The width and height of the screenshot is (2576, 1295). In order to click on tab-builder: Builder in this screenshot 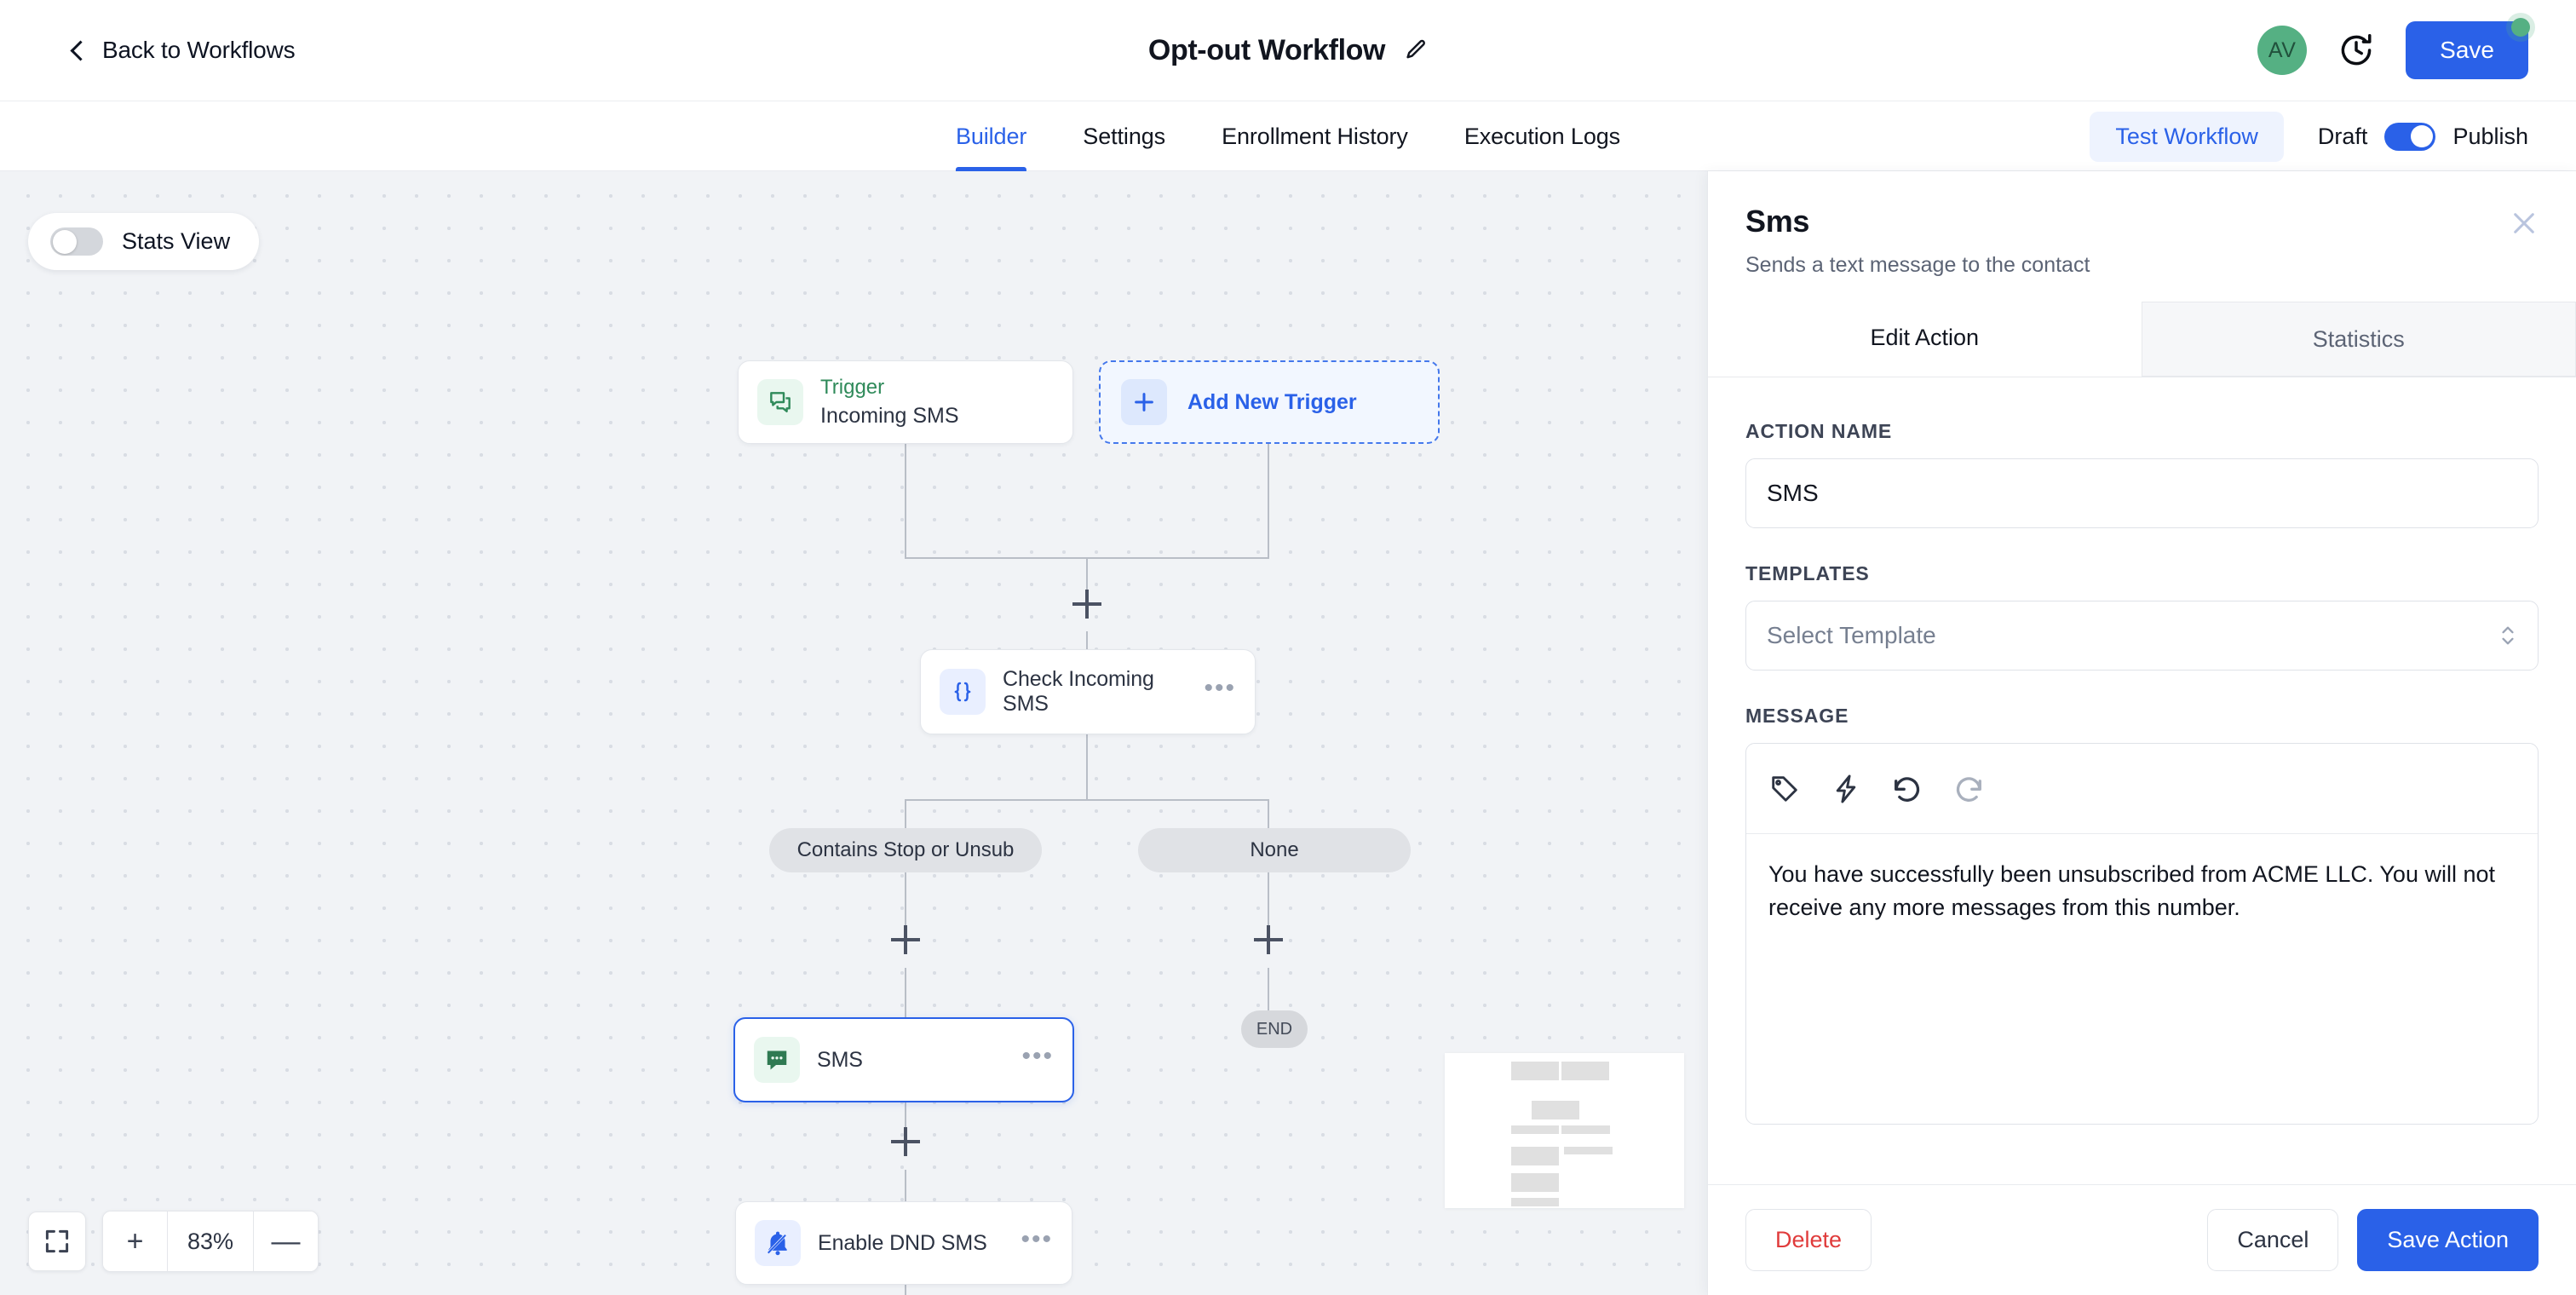, I will do `click(991, 136)`.